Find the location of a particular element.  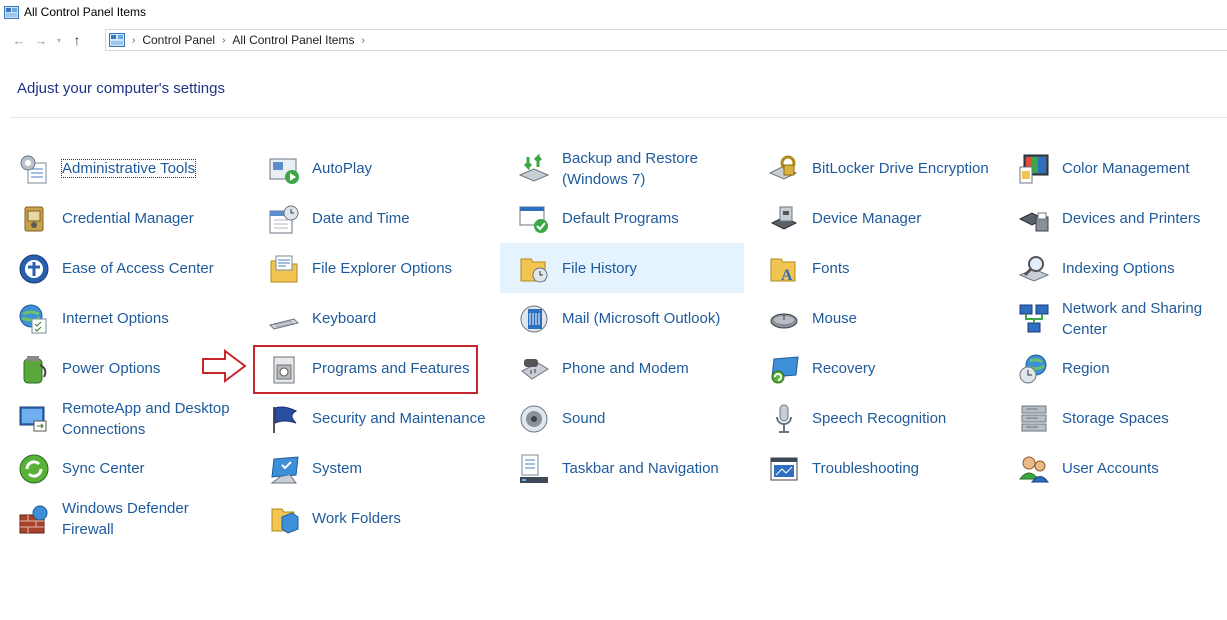

item-label: Sync Center is located at coordinates (103, 468).